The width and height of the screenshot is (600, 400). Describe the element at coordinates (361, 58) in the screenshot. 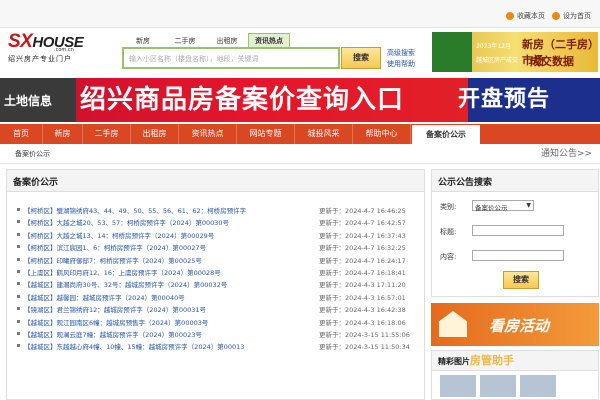

I see `search-button: 搜索` at that location.